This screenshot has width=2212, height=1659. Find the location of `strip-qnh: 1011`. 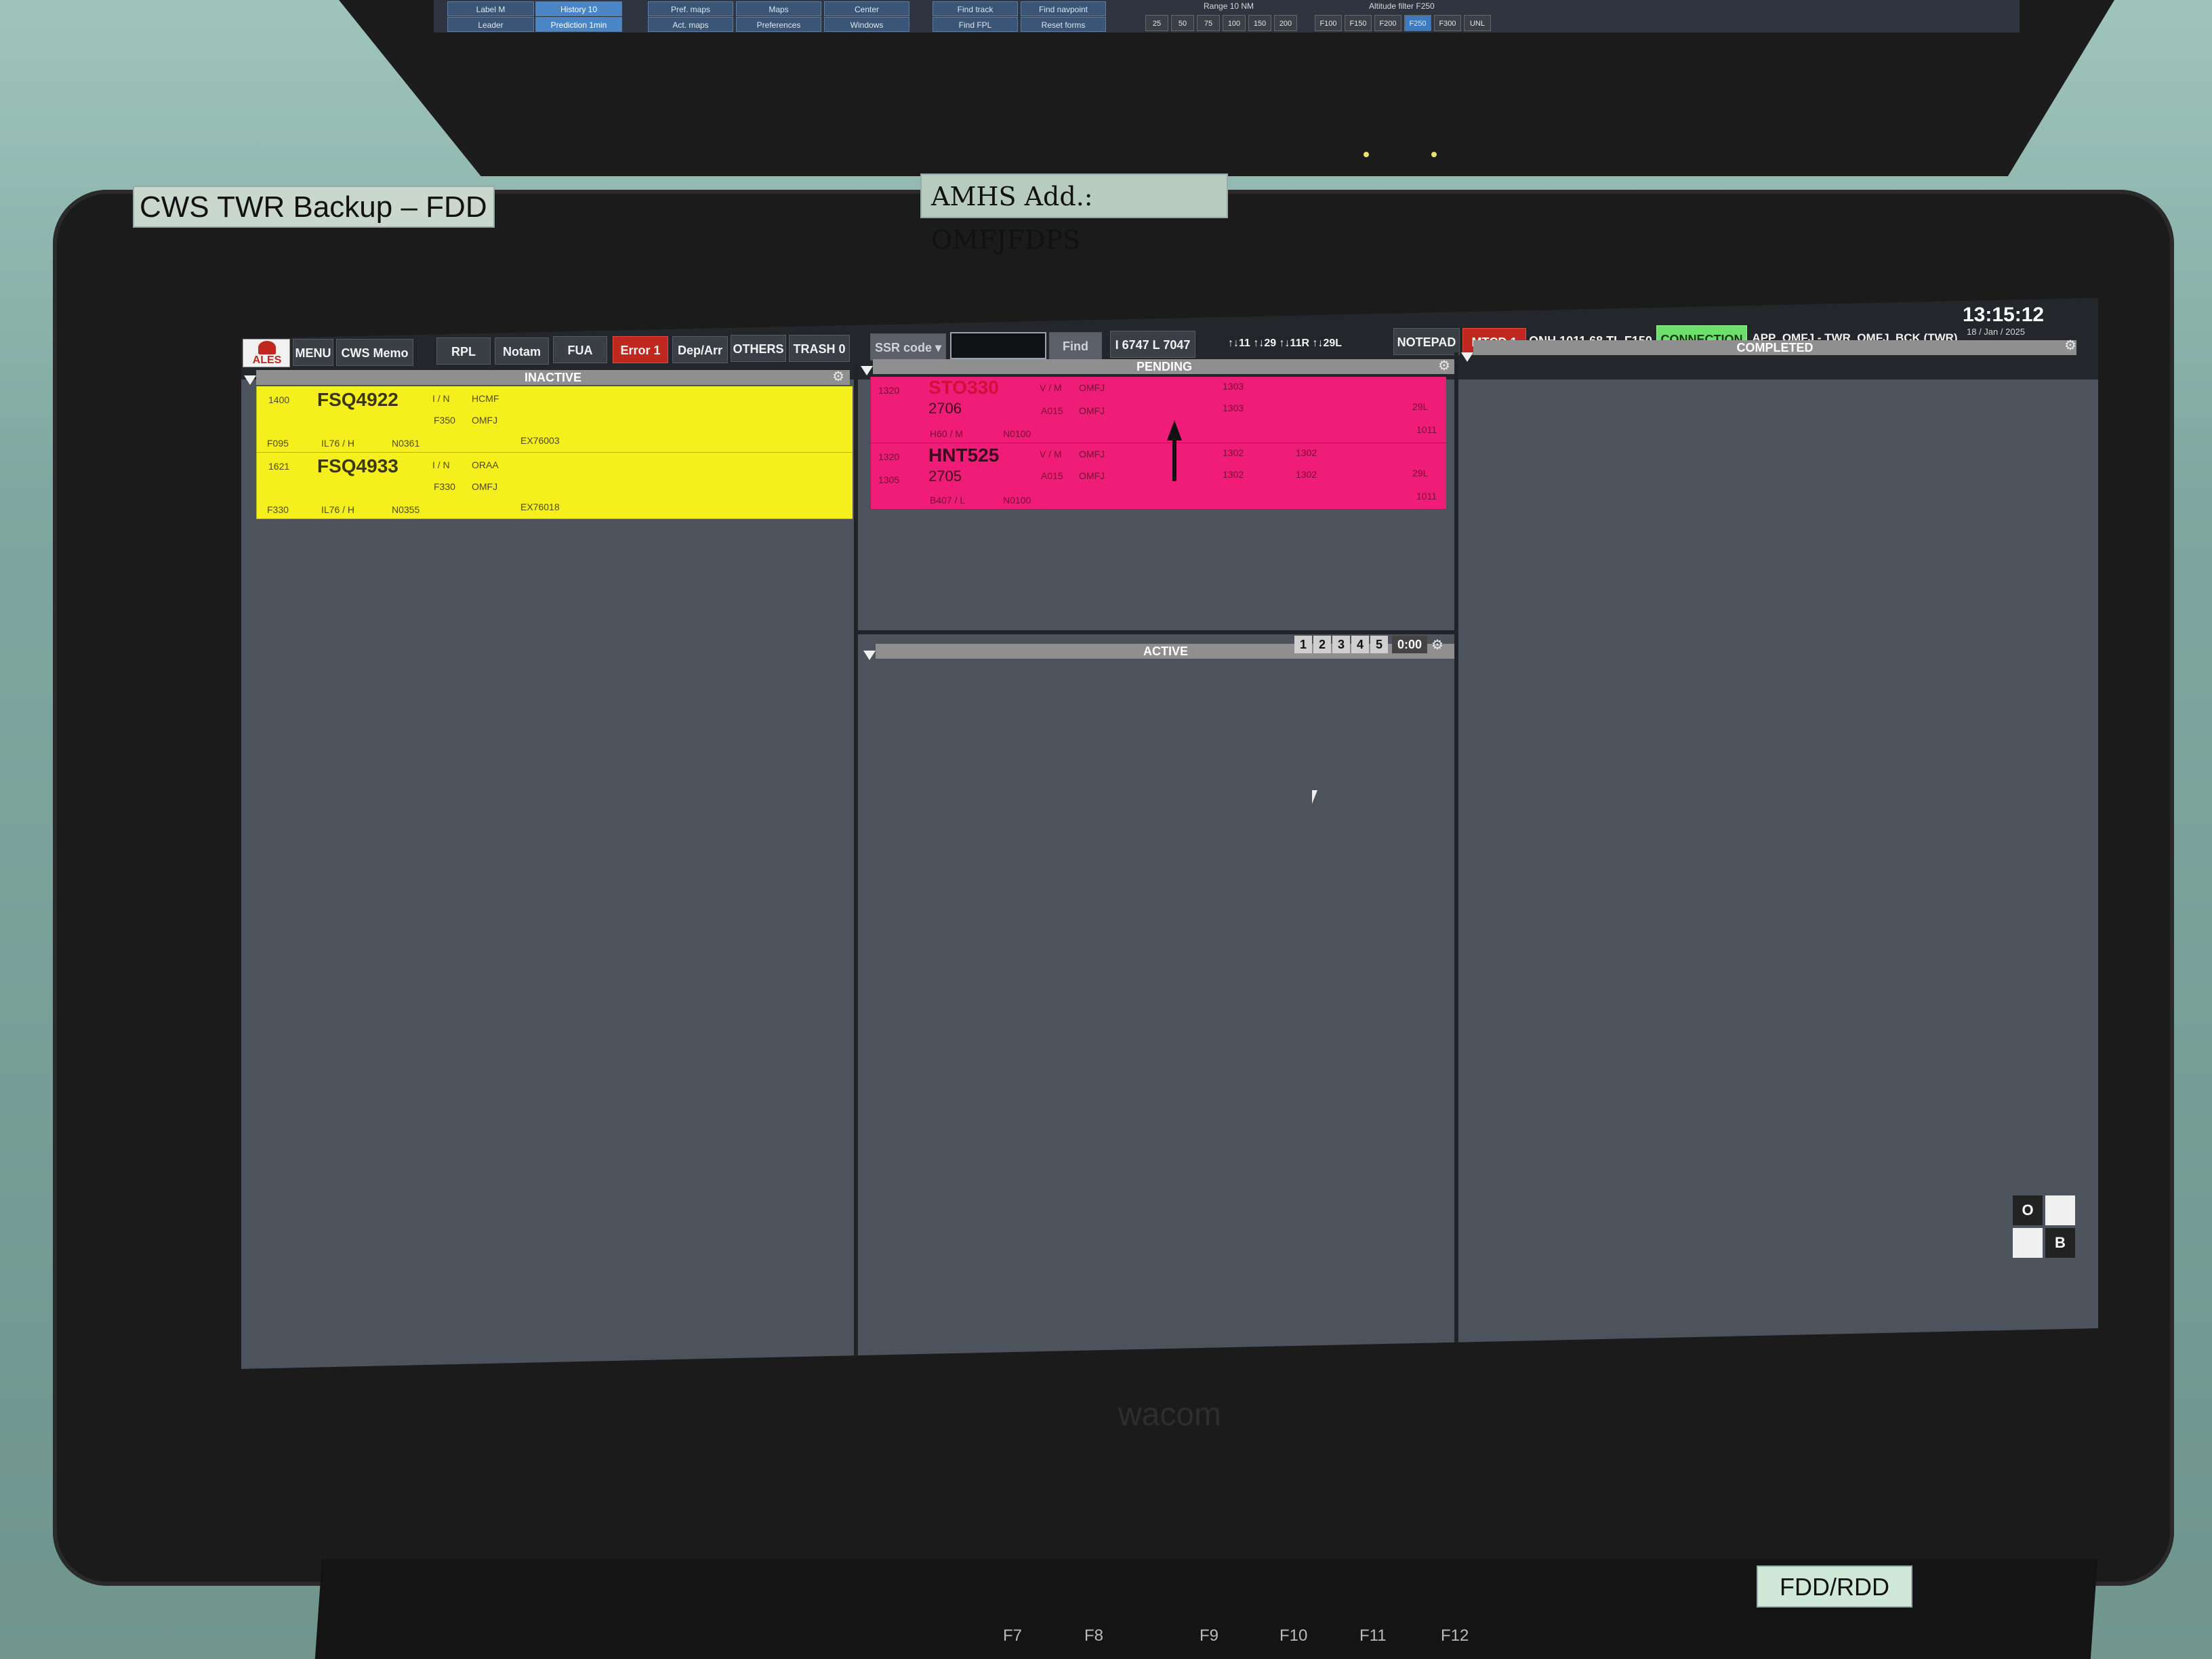

strip-qnh: 1011 is located at coordinates (1427, 496).